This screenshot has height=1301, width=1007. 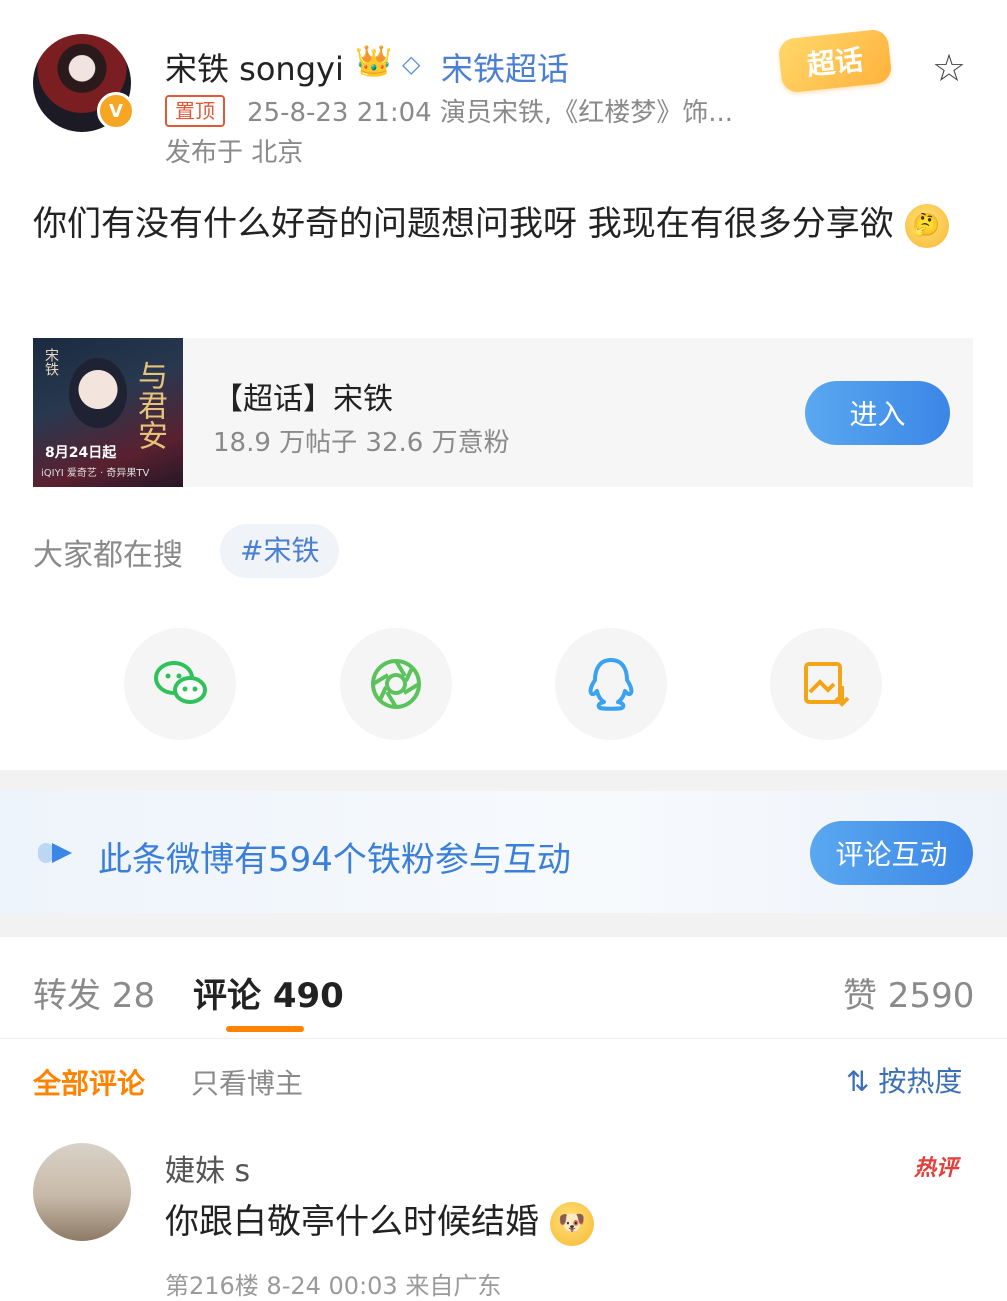 What do you see at coordinates (95, 473) in the screenshot?
I see `poster-platforms: iQIYI 爱奇艺 · 奇异果TV` at bounding box center [95, 473].